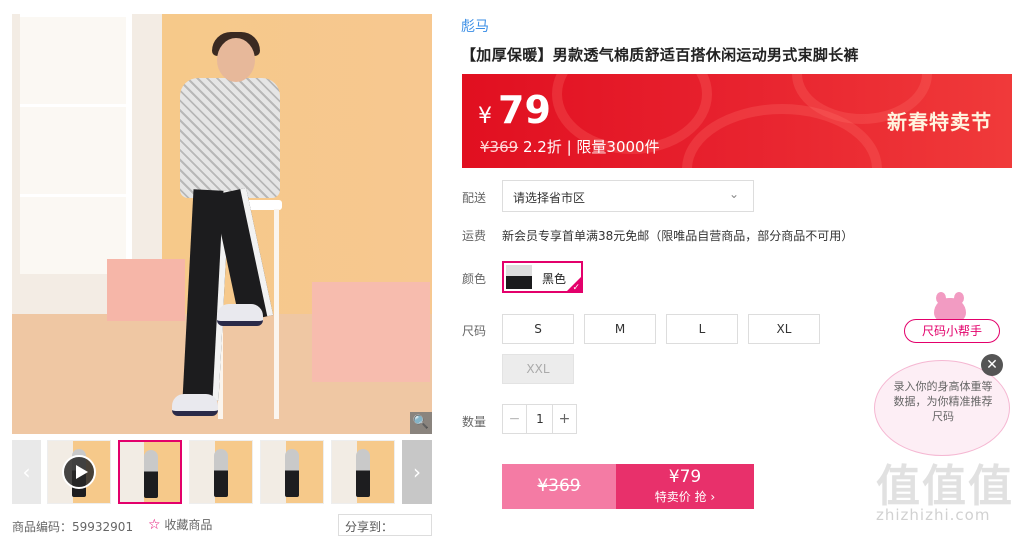 The height and width of the screenshot is (536, 1024). I want to click on size-helper-button: 尺码小帮手, so click(952, 331).